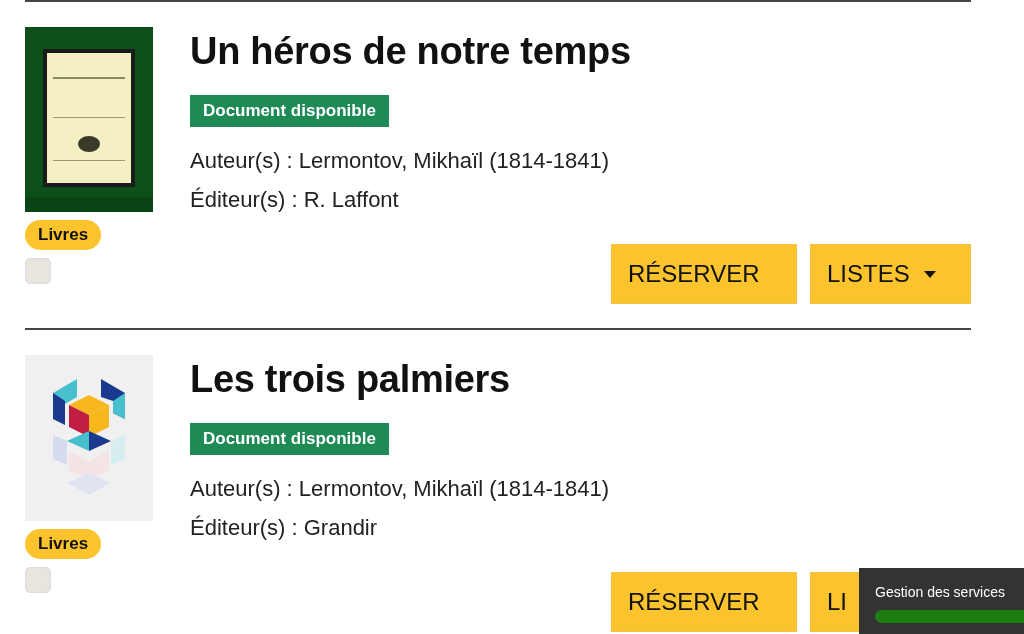 The image size is (1024, 634). I want to click on record-detail: Éditeur(s) : R. Laffont, so click(294, 200).